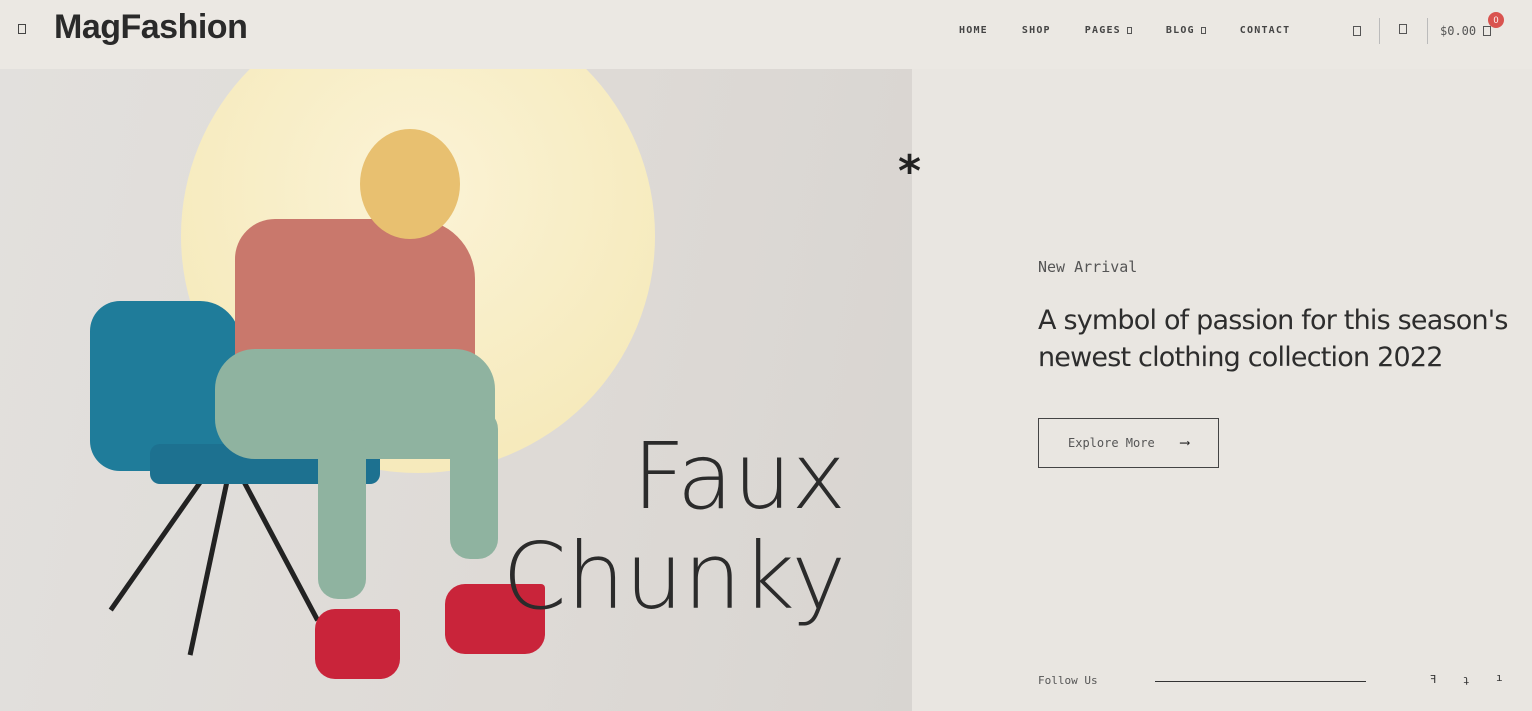  What do you see at coordinates (1186, 30) in the screenshot?
I see `nav-blog: BLOG` at bounding box center [1186, 30].